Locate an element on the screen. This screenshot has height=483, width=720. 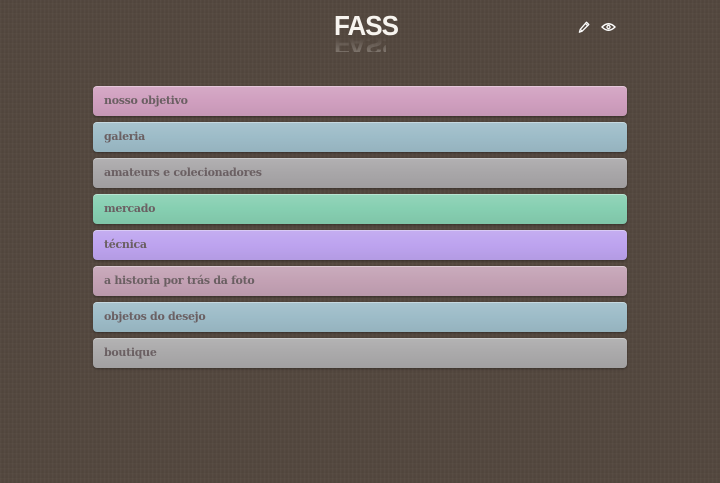
menu-item-label: objetos do desejo is located at coordinates (155, 316).